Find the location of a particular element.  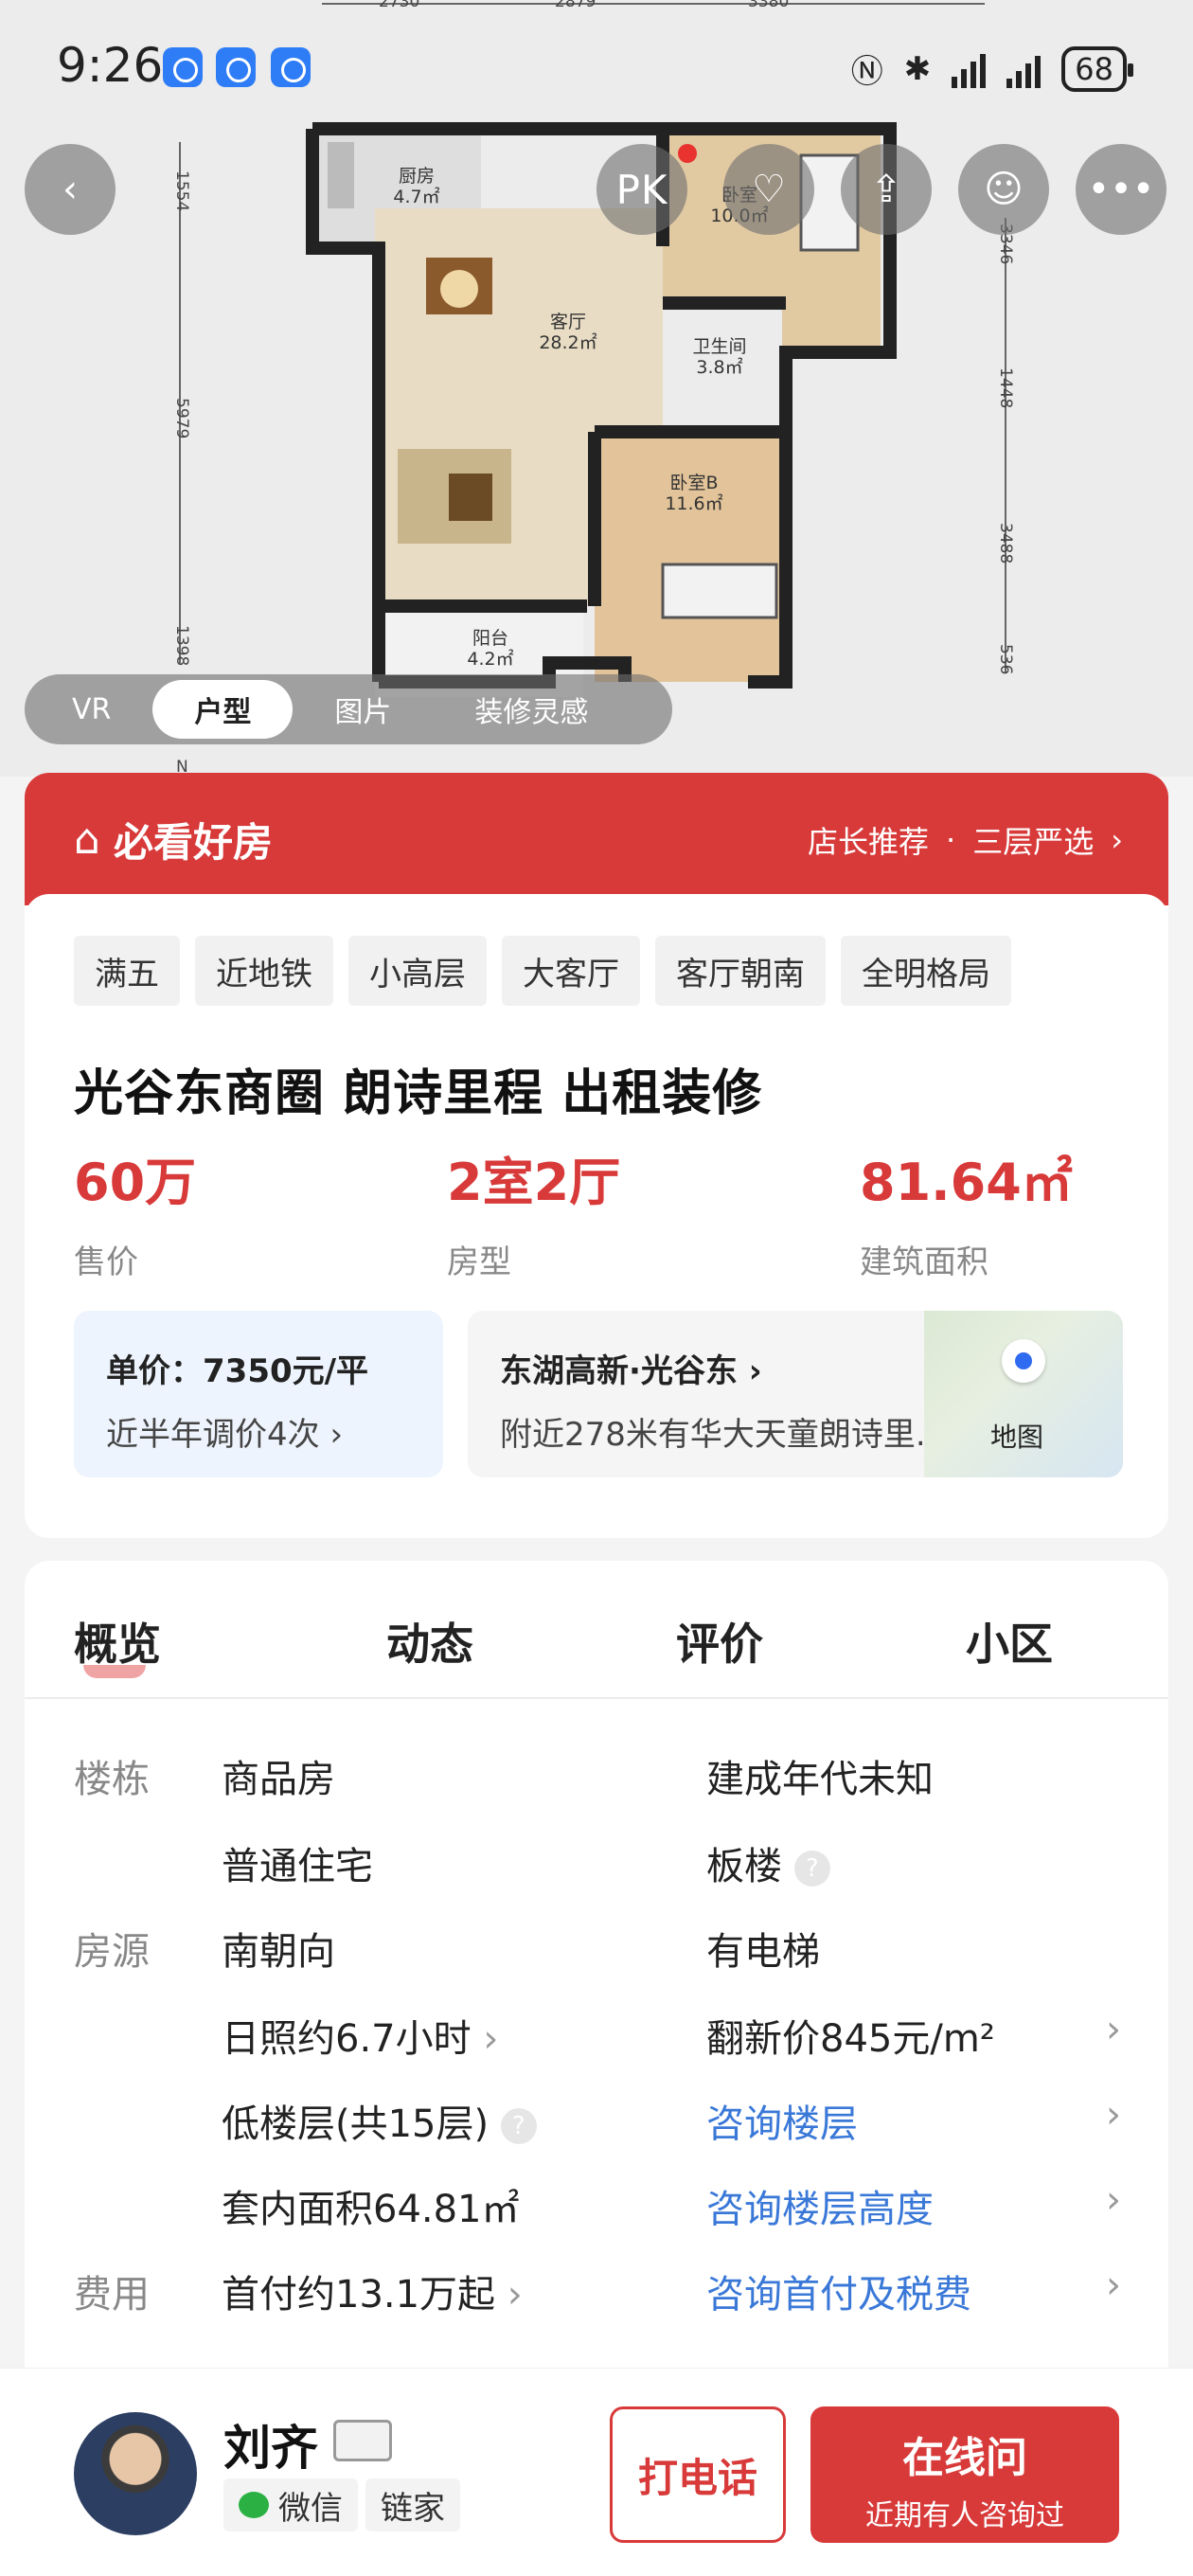

share-button: ⇪ is located at coordinates (886, 189).